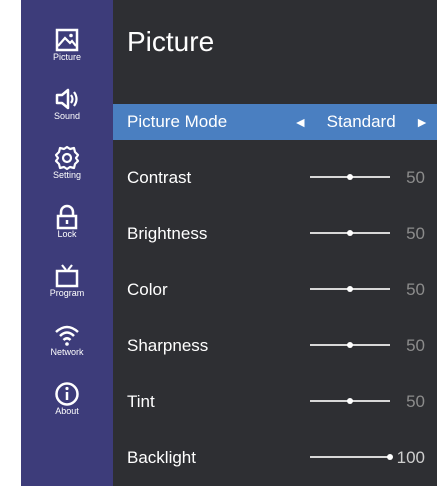  I want to click on sharpness-slider, so click(350, 345).